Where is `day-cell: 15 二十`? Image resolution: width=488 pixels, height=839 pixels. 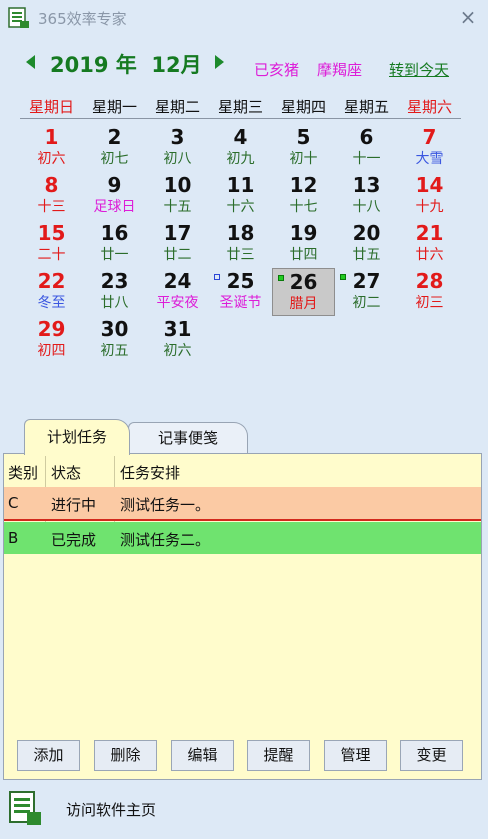
day-cell: 15 二十 is located at coordinates (51, 244).